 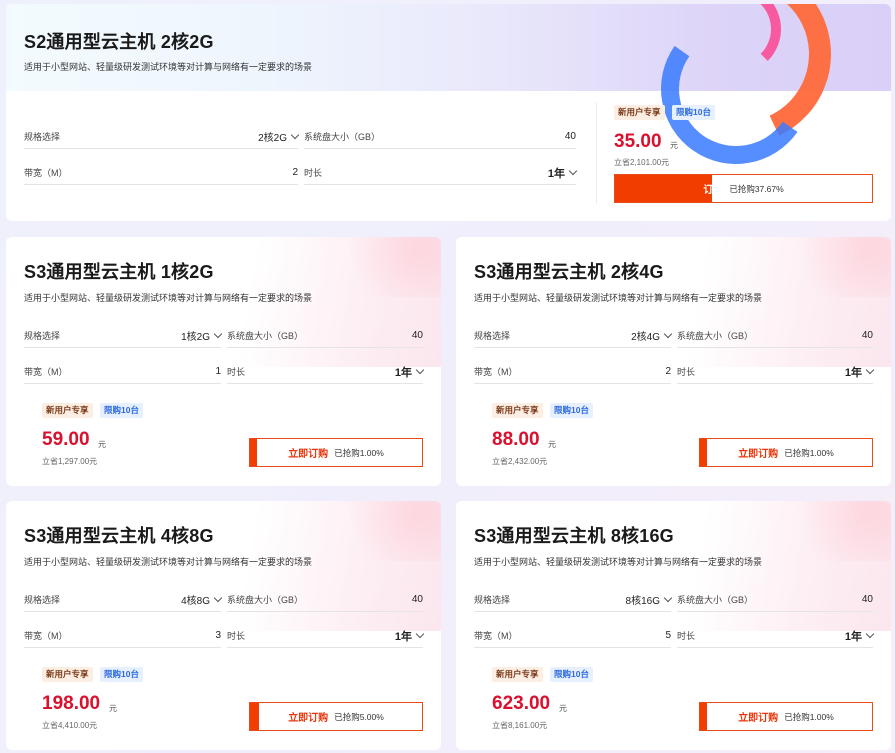 I want to click on order-button: 订购 已抢购37.67%, so click(x=743, y=188).